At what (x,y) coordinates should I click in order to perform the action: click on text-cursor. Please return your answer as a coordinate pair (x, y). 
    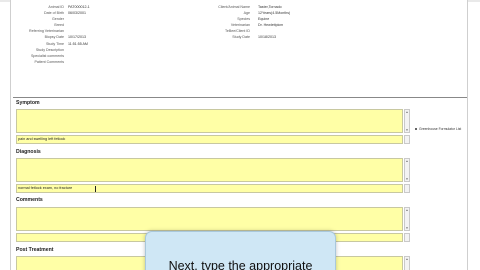
    Looking at the image, I should click on (95, 189).